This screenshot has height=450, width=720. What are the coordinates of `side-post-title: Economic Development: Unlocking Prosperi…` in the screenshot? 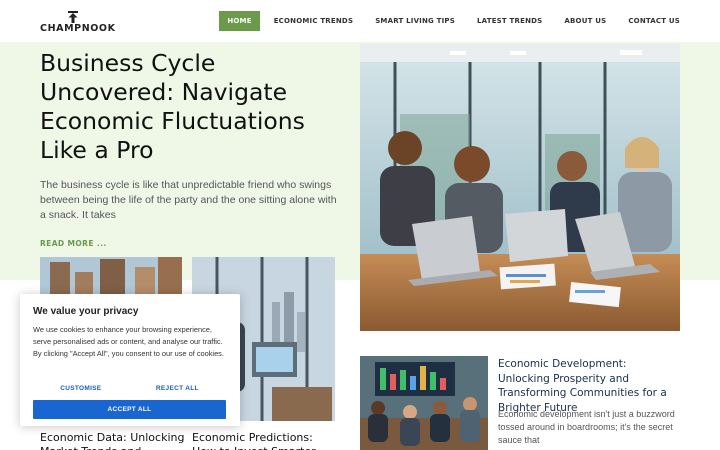 It's located at (589, 386).